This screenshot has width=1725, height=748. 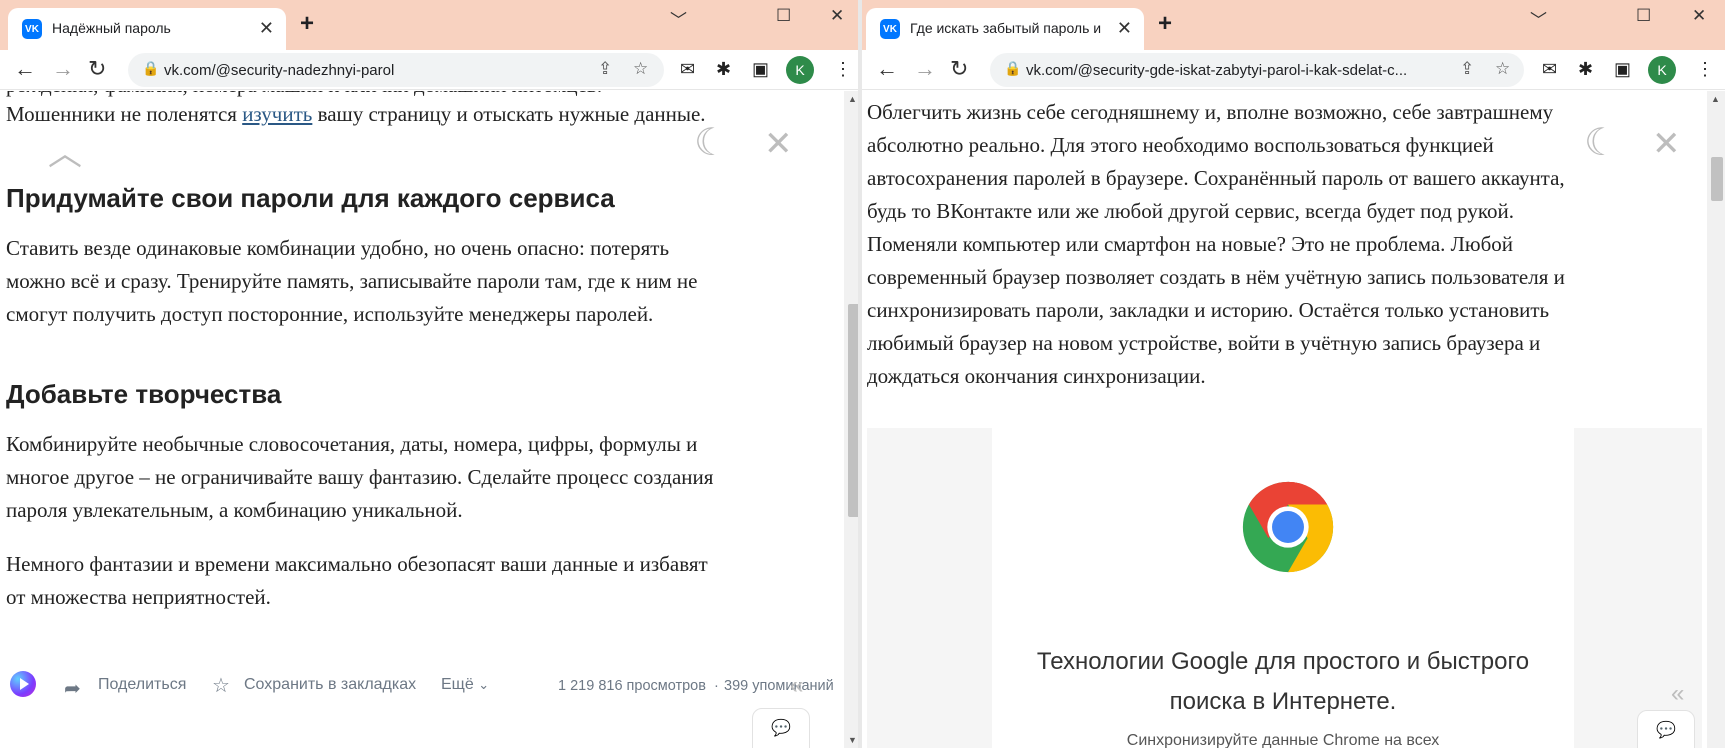 I want to click on scroll-down-arrow: ▼, so click(x=852, y=740).